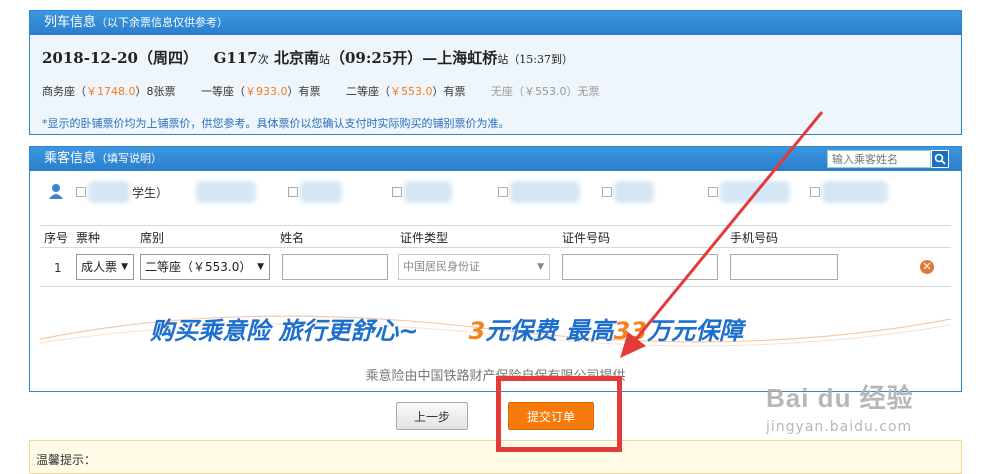 This screenshot has height=474, width=1000. Describe the element at coordinates (495, 235) in the screenshot. I see `passenger-table-header: 序号 票种 席别 姓名 证件类型 证件号码 手机号码` at that location.